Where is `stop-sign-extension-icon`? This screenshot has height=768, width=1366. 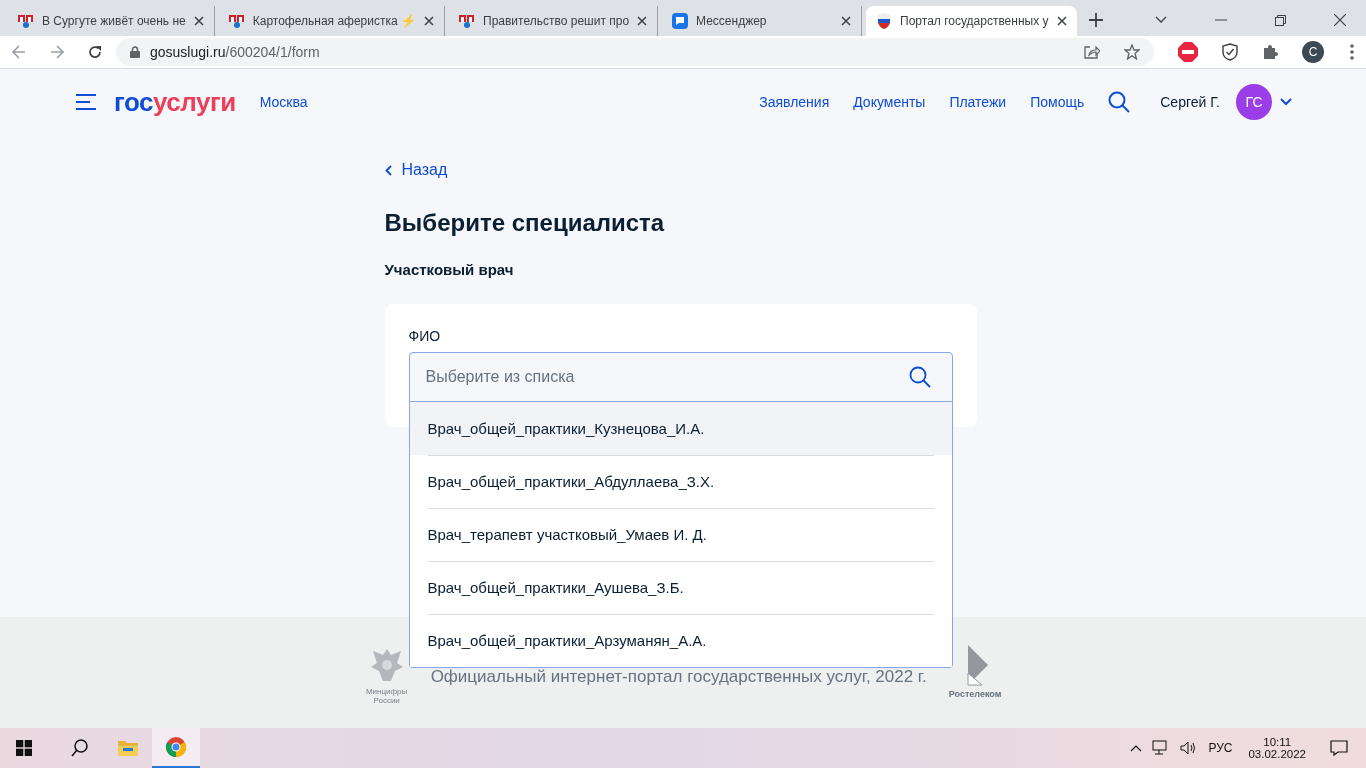
stop-sign-extension-icon is located at coordinates (1188, 52).